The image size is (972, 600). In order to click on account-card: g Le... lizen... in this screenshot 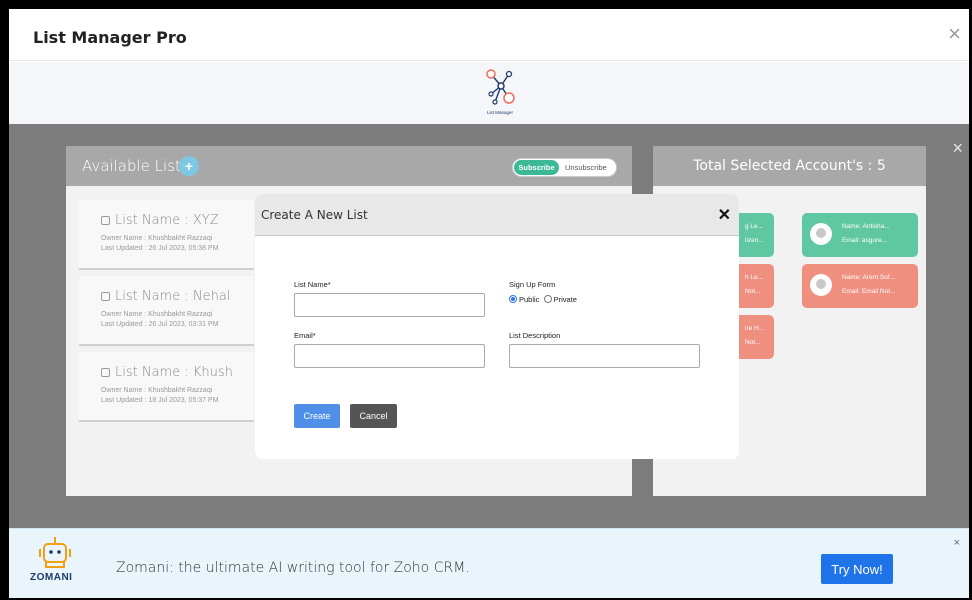, I will do `click(754, 235)`.